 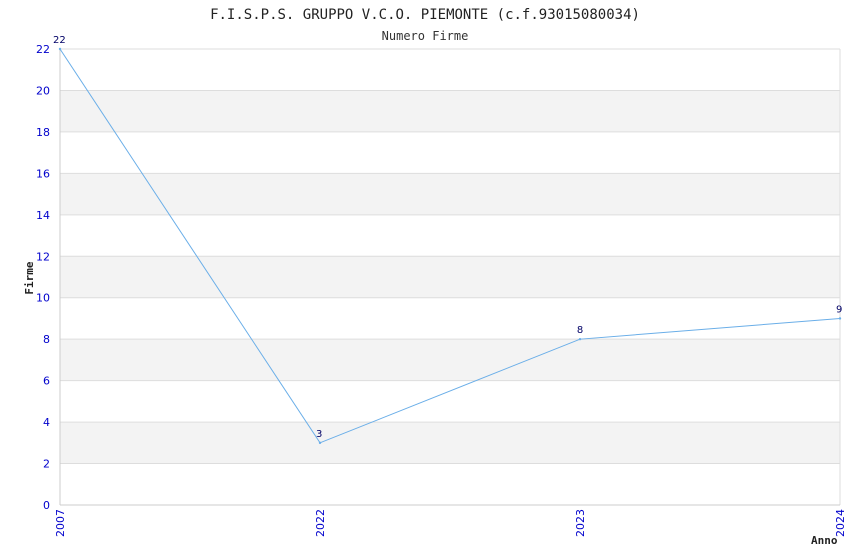 I want to click on x-tick-labels: 2007 2022 2023 2024, so click(x=450, y=523).